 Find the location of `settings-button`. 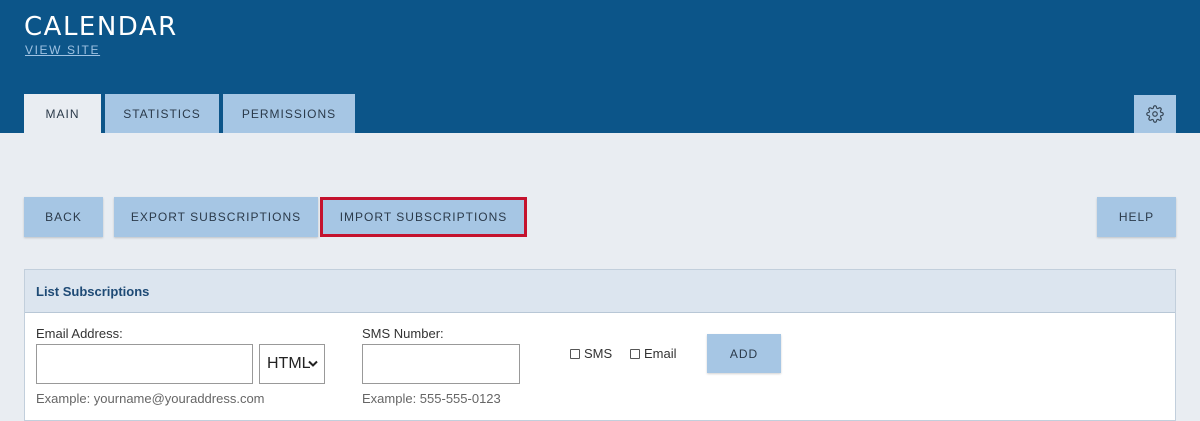

settings-button is located at coordinates (1155, 114).